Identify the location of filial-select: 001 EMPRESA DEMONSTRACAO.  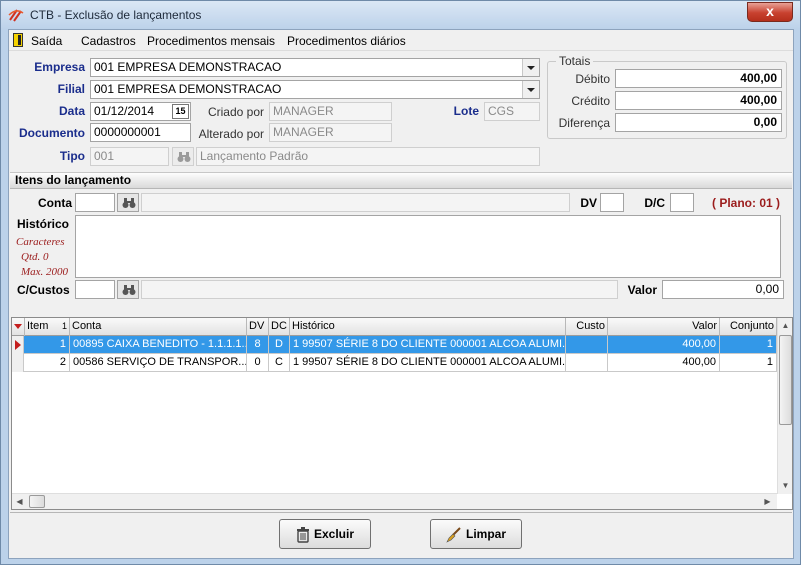
(315, 89).